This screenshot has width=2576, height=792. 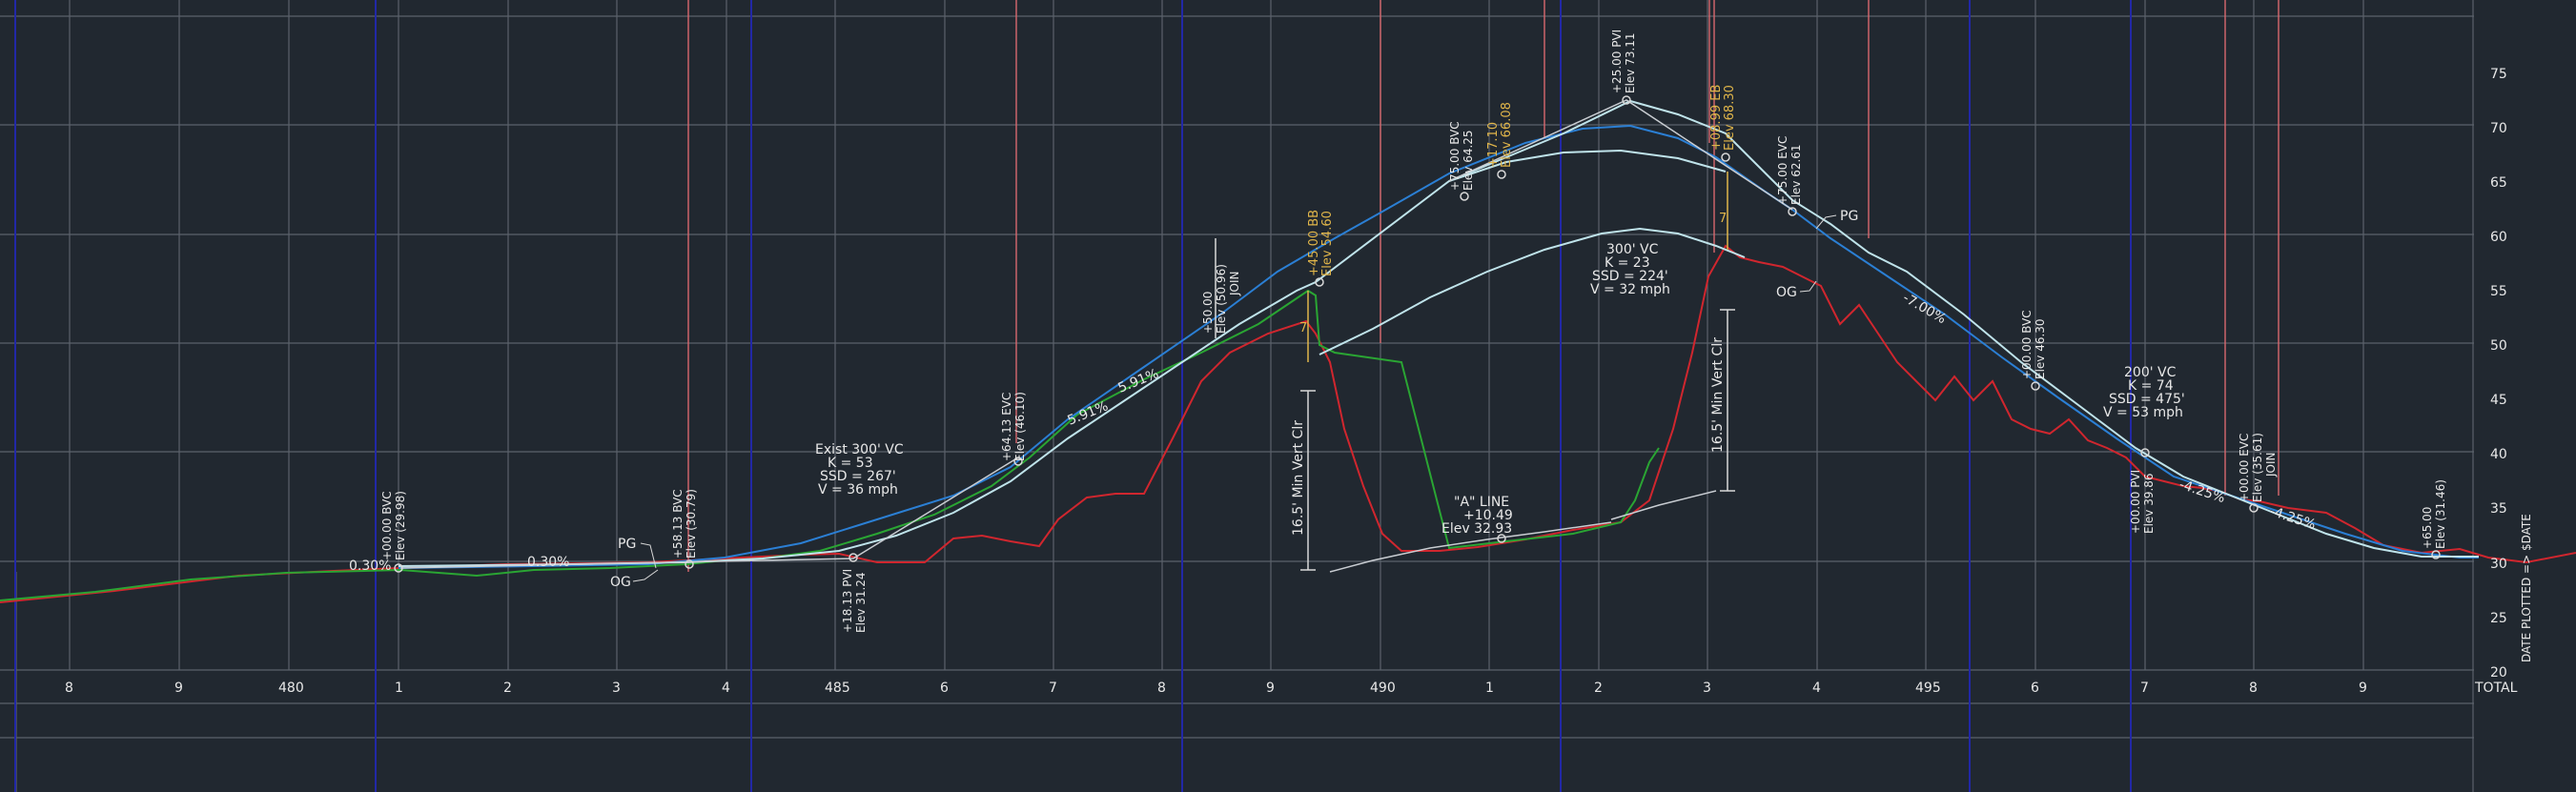 What do you see at coordinates (2498, 564) in the screenshot?
I see `elev-tick: 30` at bounding box center [2498, 564].